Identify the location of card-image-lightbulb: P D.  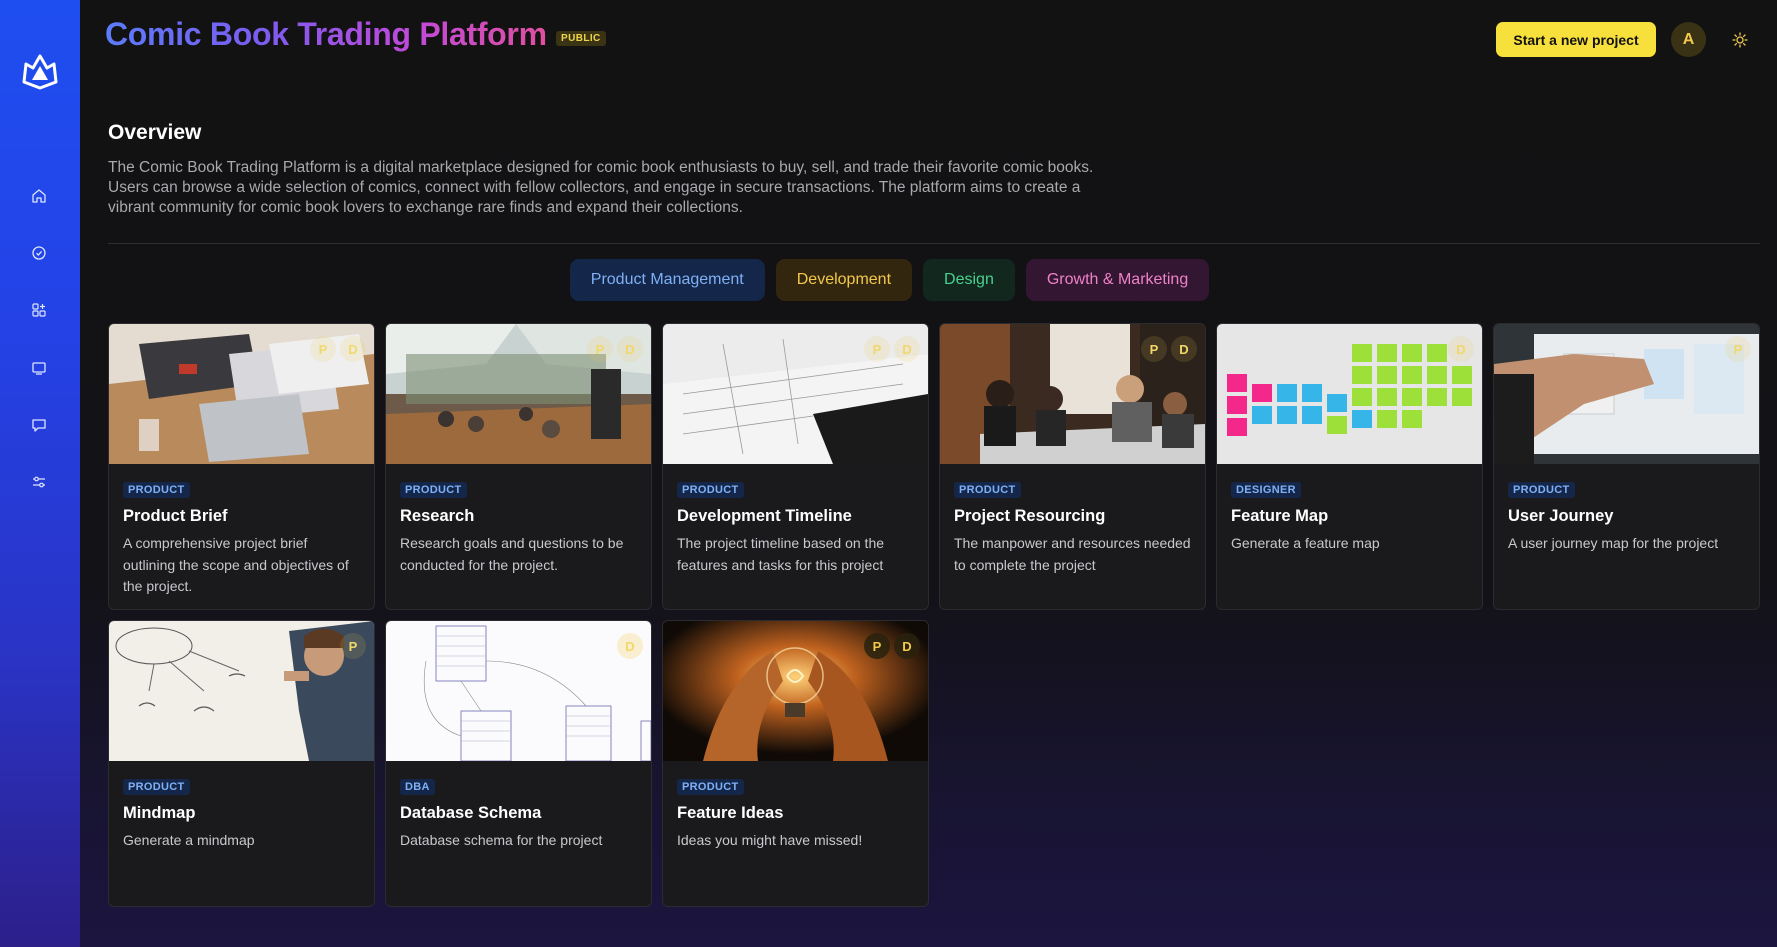
(795, 691).